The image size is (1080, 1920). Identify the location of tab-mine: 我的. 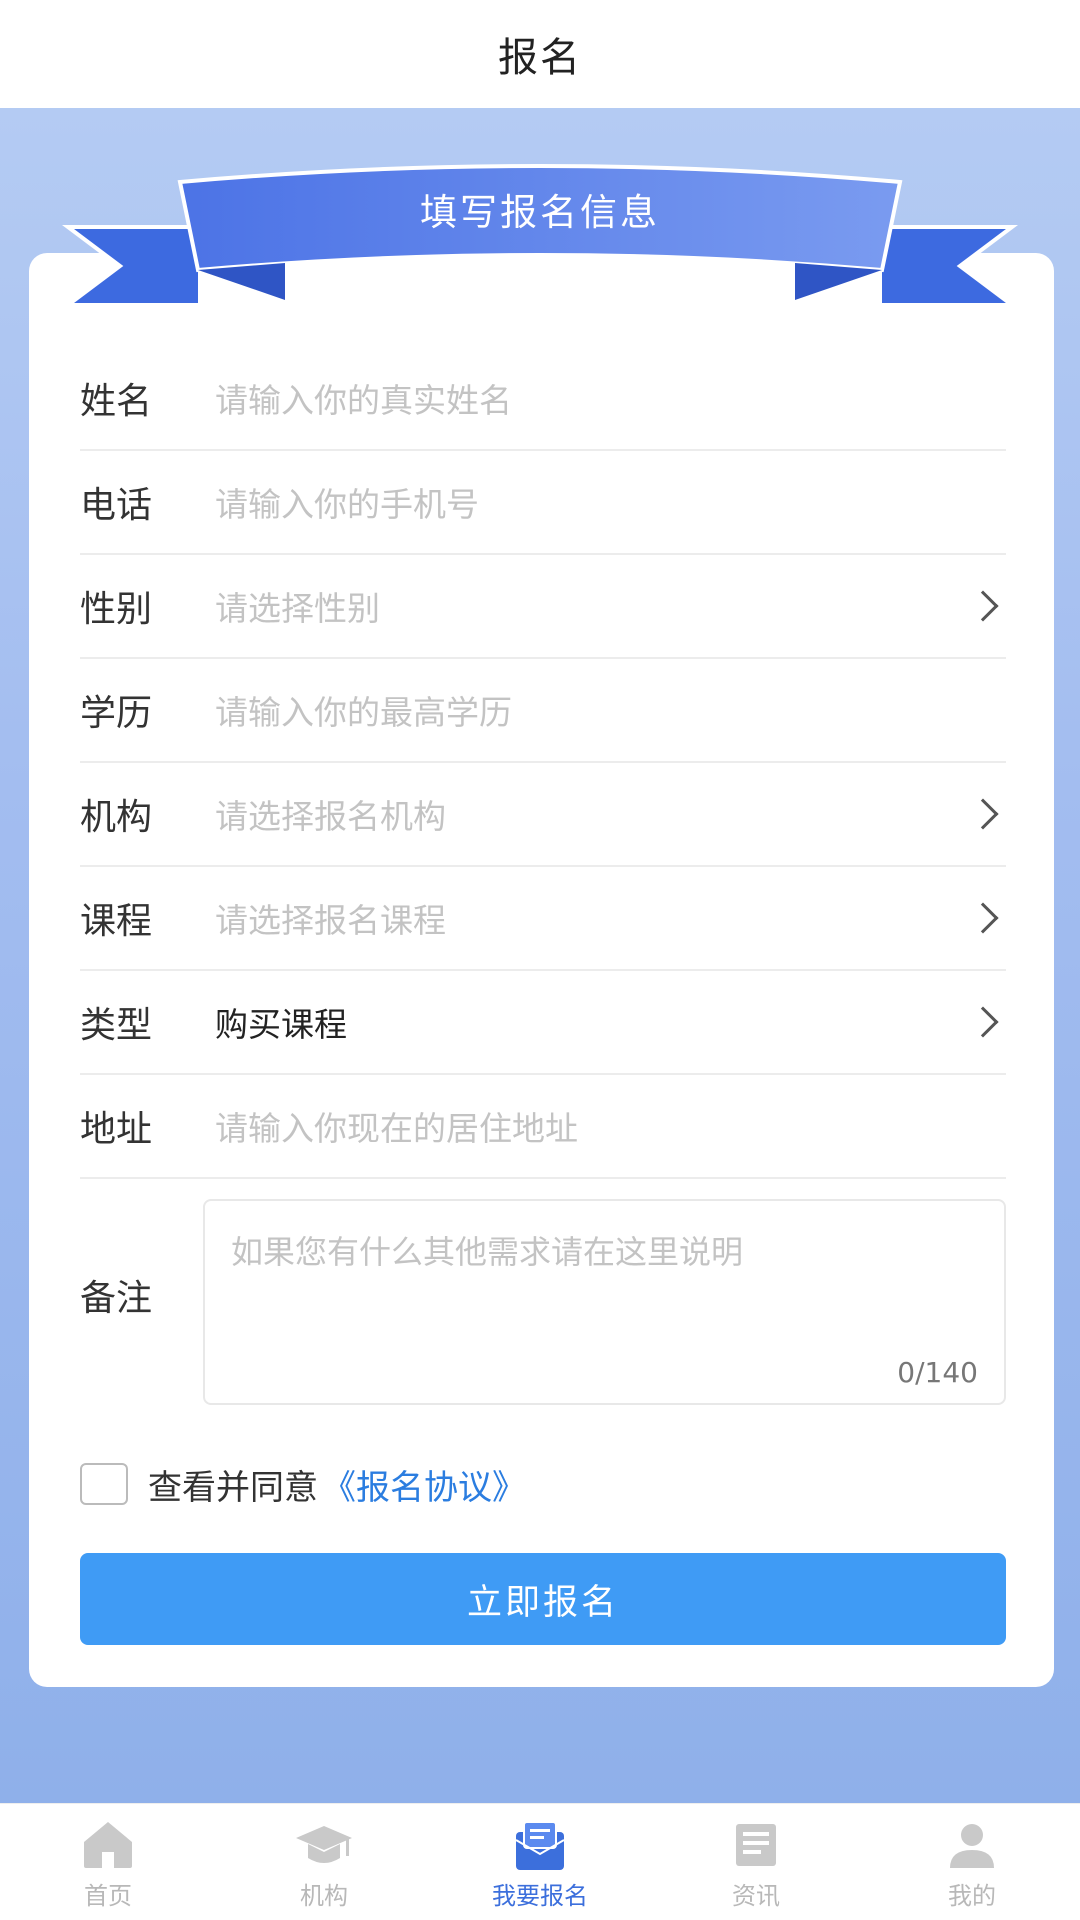
(972, 1862).